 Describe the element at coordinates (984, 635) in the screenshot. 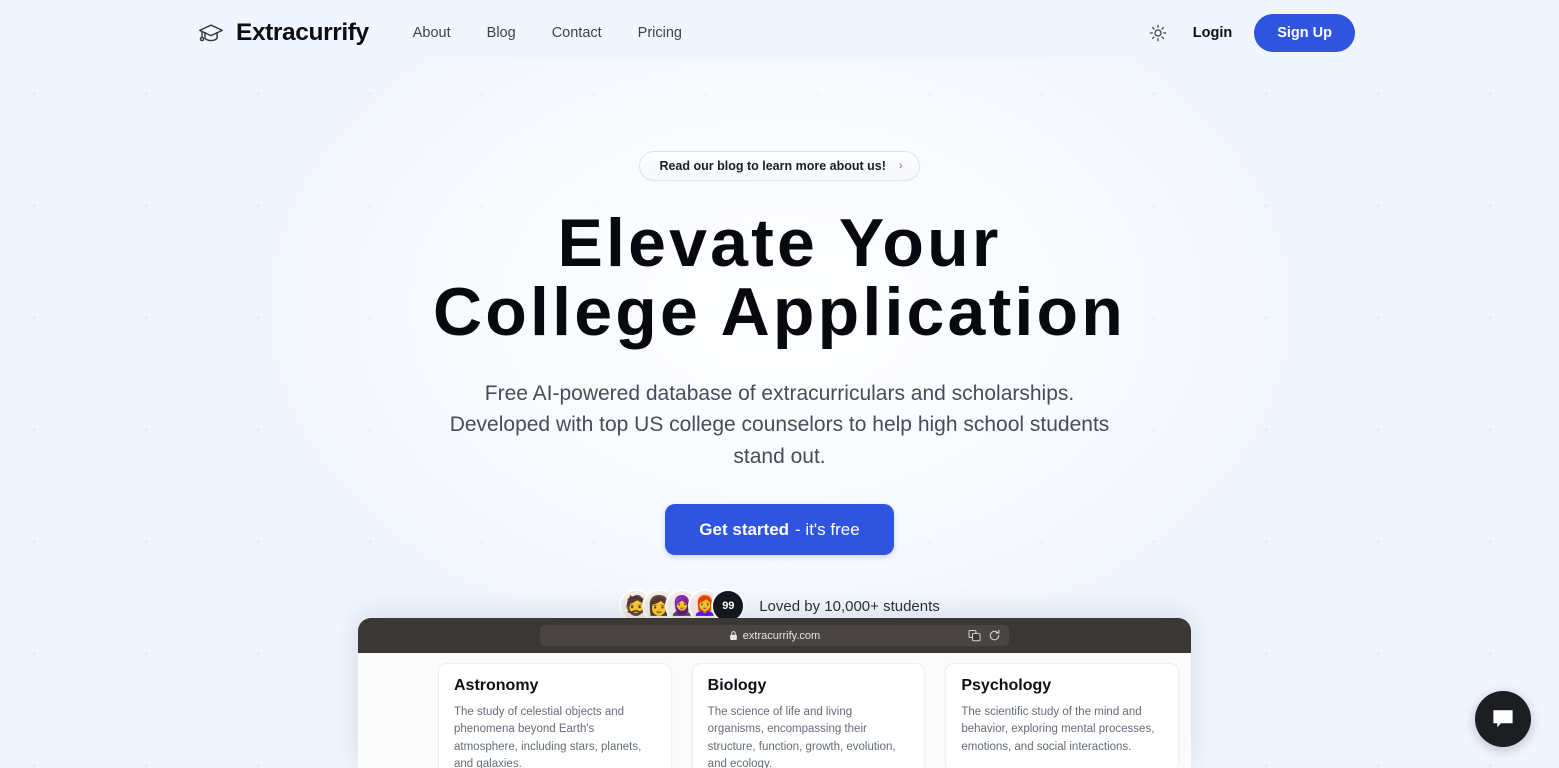

I see `browser-url-actions` at that location.